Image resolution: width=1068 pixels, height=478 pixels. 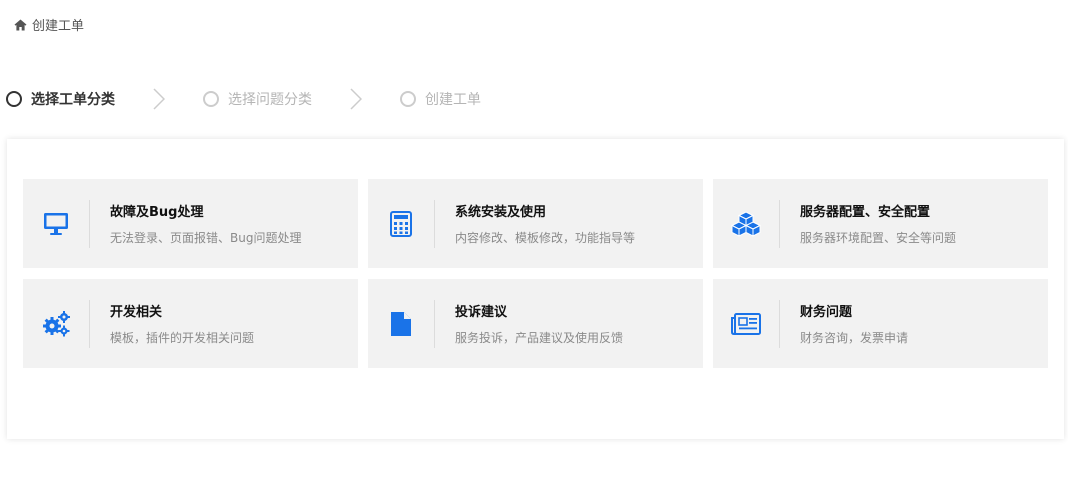 What do you see at coordinates (56, 323) in the screenshot?
I see `gears-icon` at bounding box center [56, 323].